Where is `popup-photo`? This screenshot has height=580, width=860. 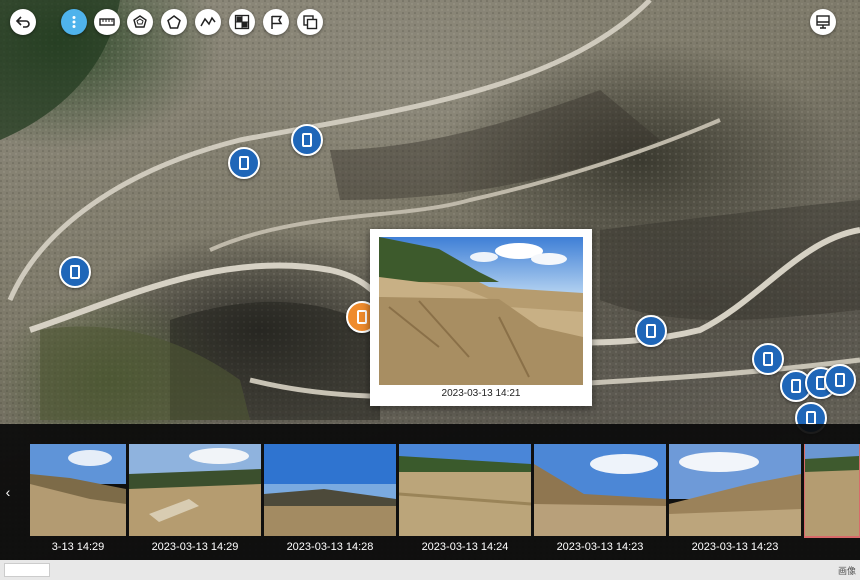 popup-photo is located at coordinates (481, 311).